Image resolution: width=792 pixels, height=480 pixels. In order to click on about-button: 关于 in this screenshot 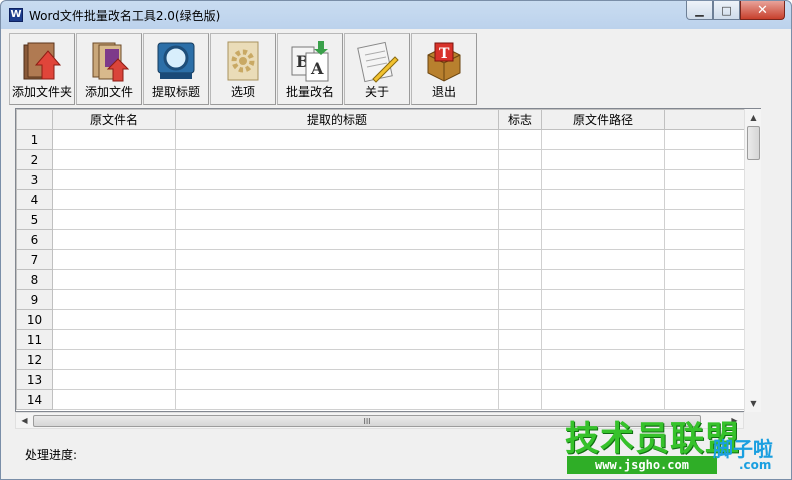, I will do `click(377, 69)`.